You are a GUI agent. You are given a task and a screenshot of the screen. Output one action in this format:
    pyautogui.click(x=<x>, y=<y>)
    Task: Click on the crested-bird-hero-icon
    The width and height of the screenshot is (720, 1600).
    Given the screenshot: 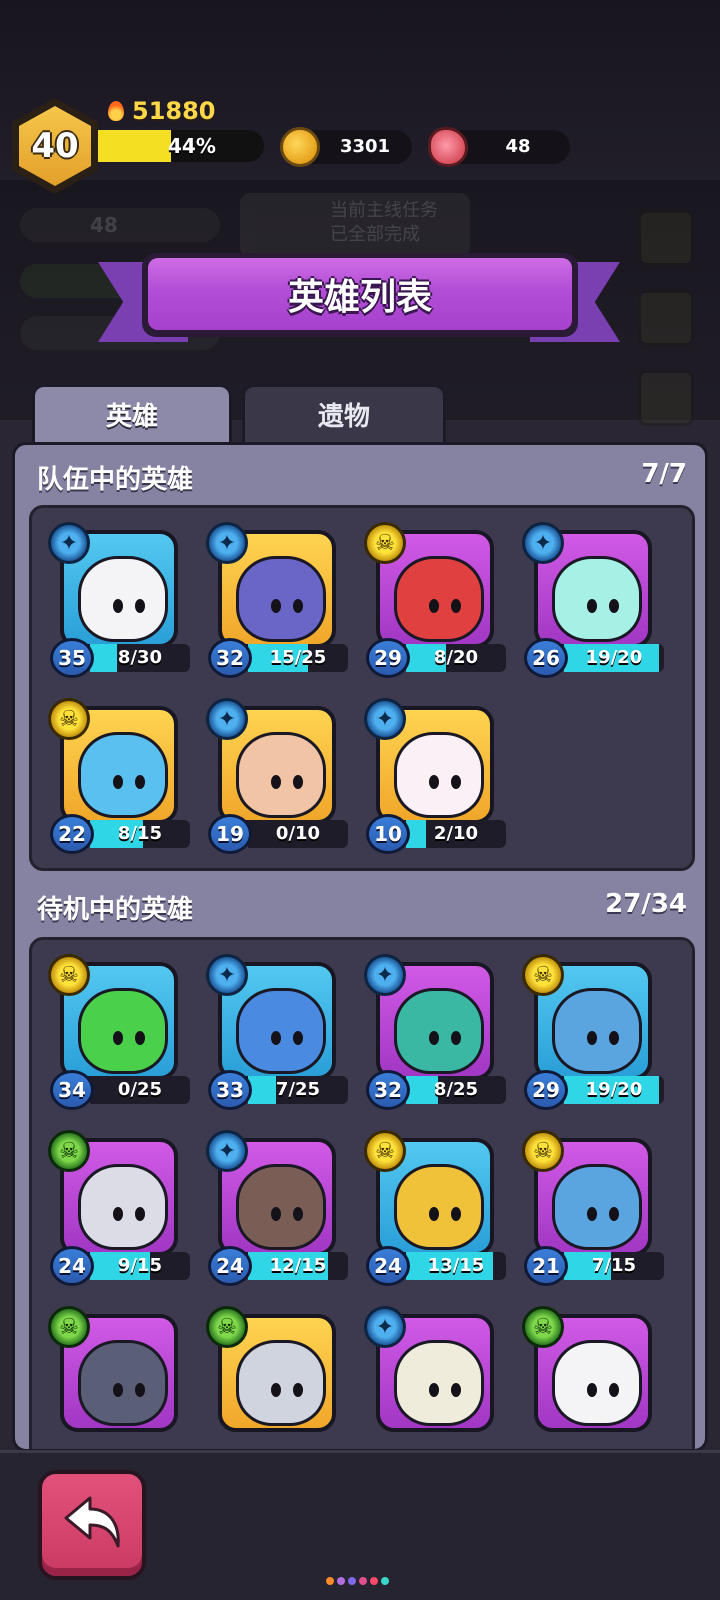 What is the action you would take?
    pyautogui.click(x=123, y=775)
    